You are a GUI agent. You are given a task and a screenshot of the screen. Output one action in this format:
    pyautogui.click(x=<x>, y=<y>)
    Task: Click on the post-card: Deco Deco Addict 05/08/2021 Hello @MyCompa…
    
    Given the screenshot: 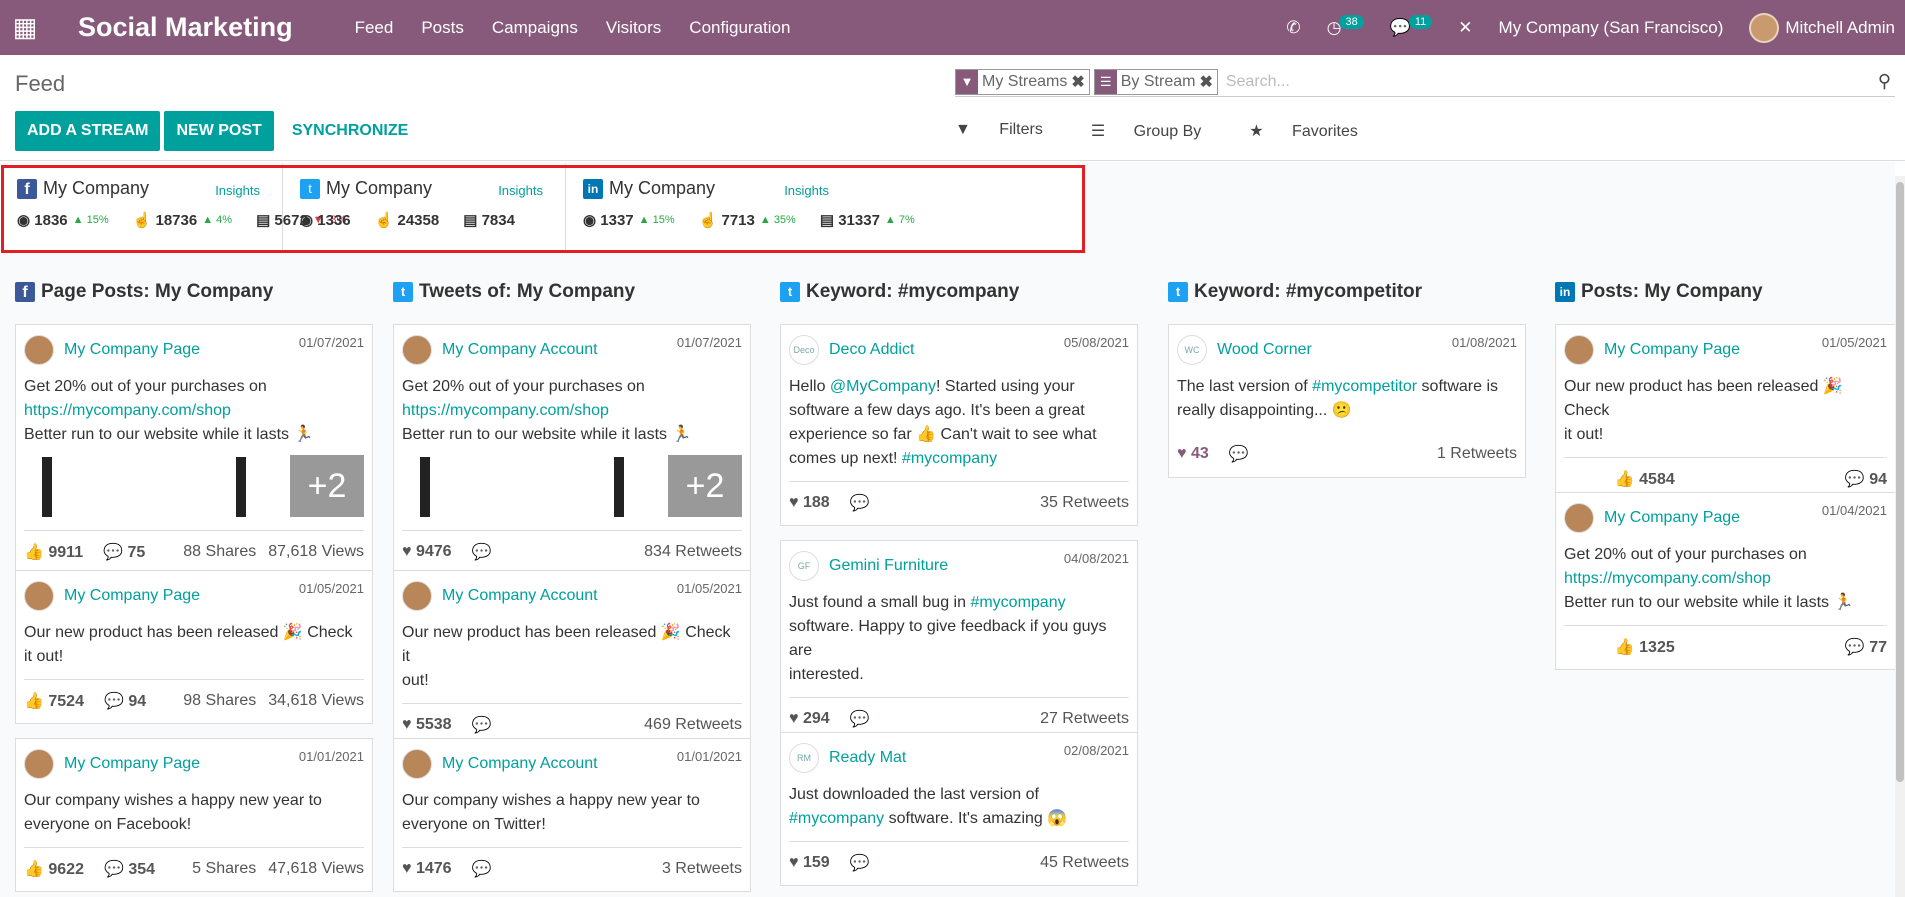 What is the action you would take?
    pyautogui.click(x=959, y=425)
    